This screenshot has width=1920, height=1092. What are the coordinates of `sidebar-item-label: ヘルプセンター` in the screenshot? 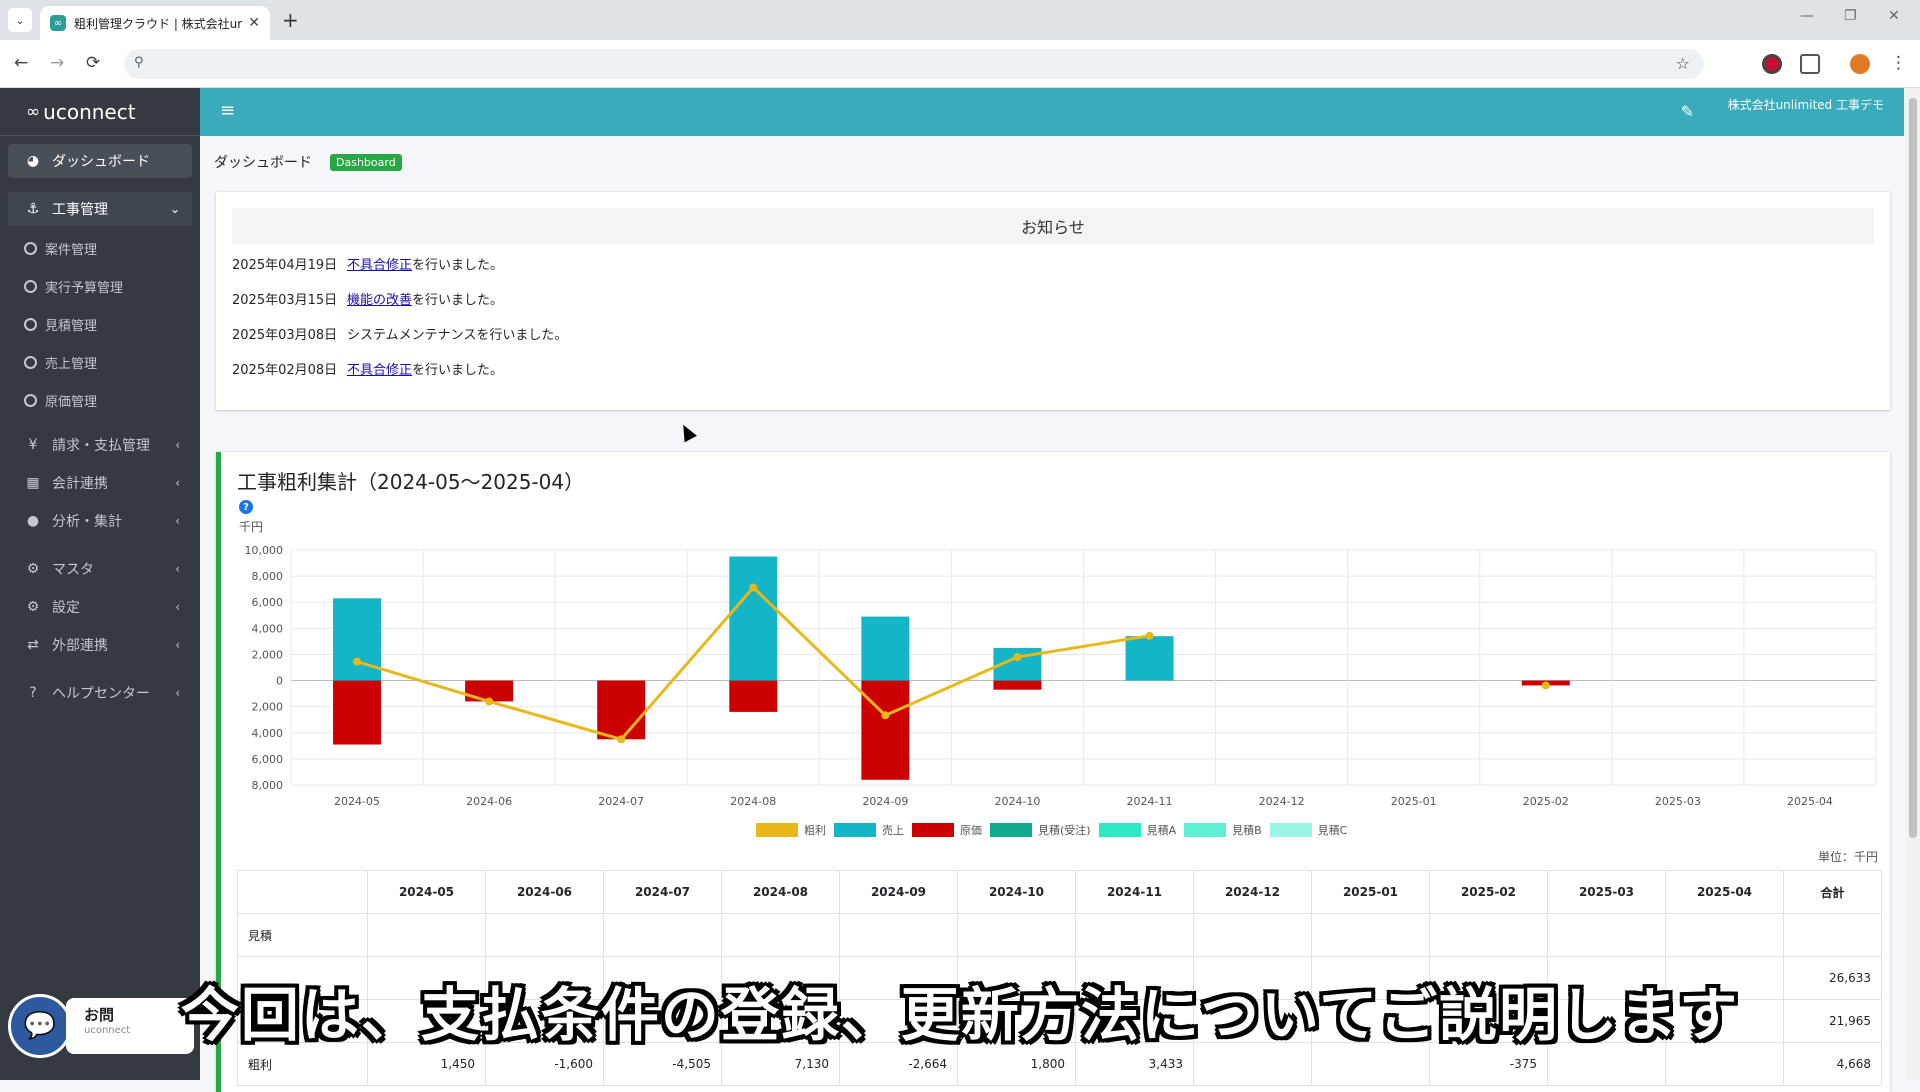 It's located at (101, 694).